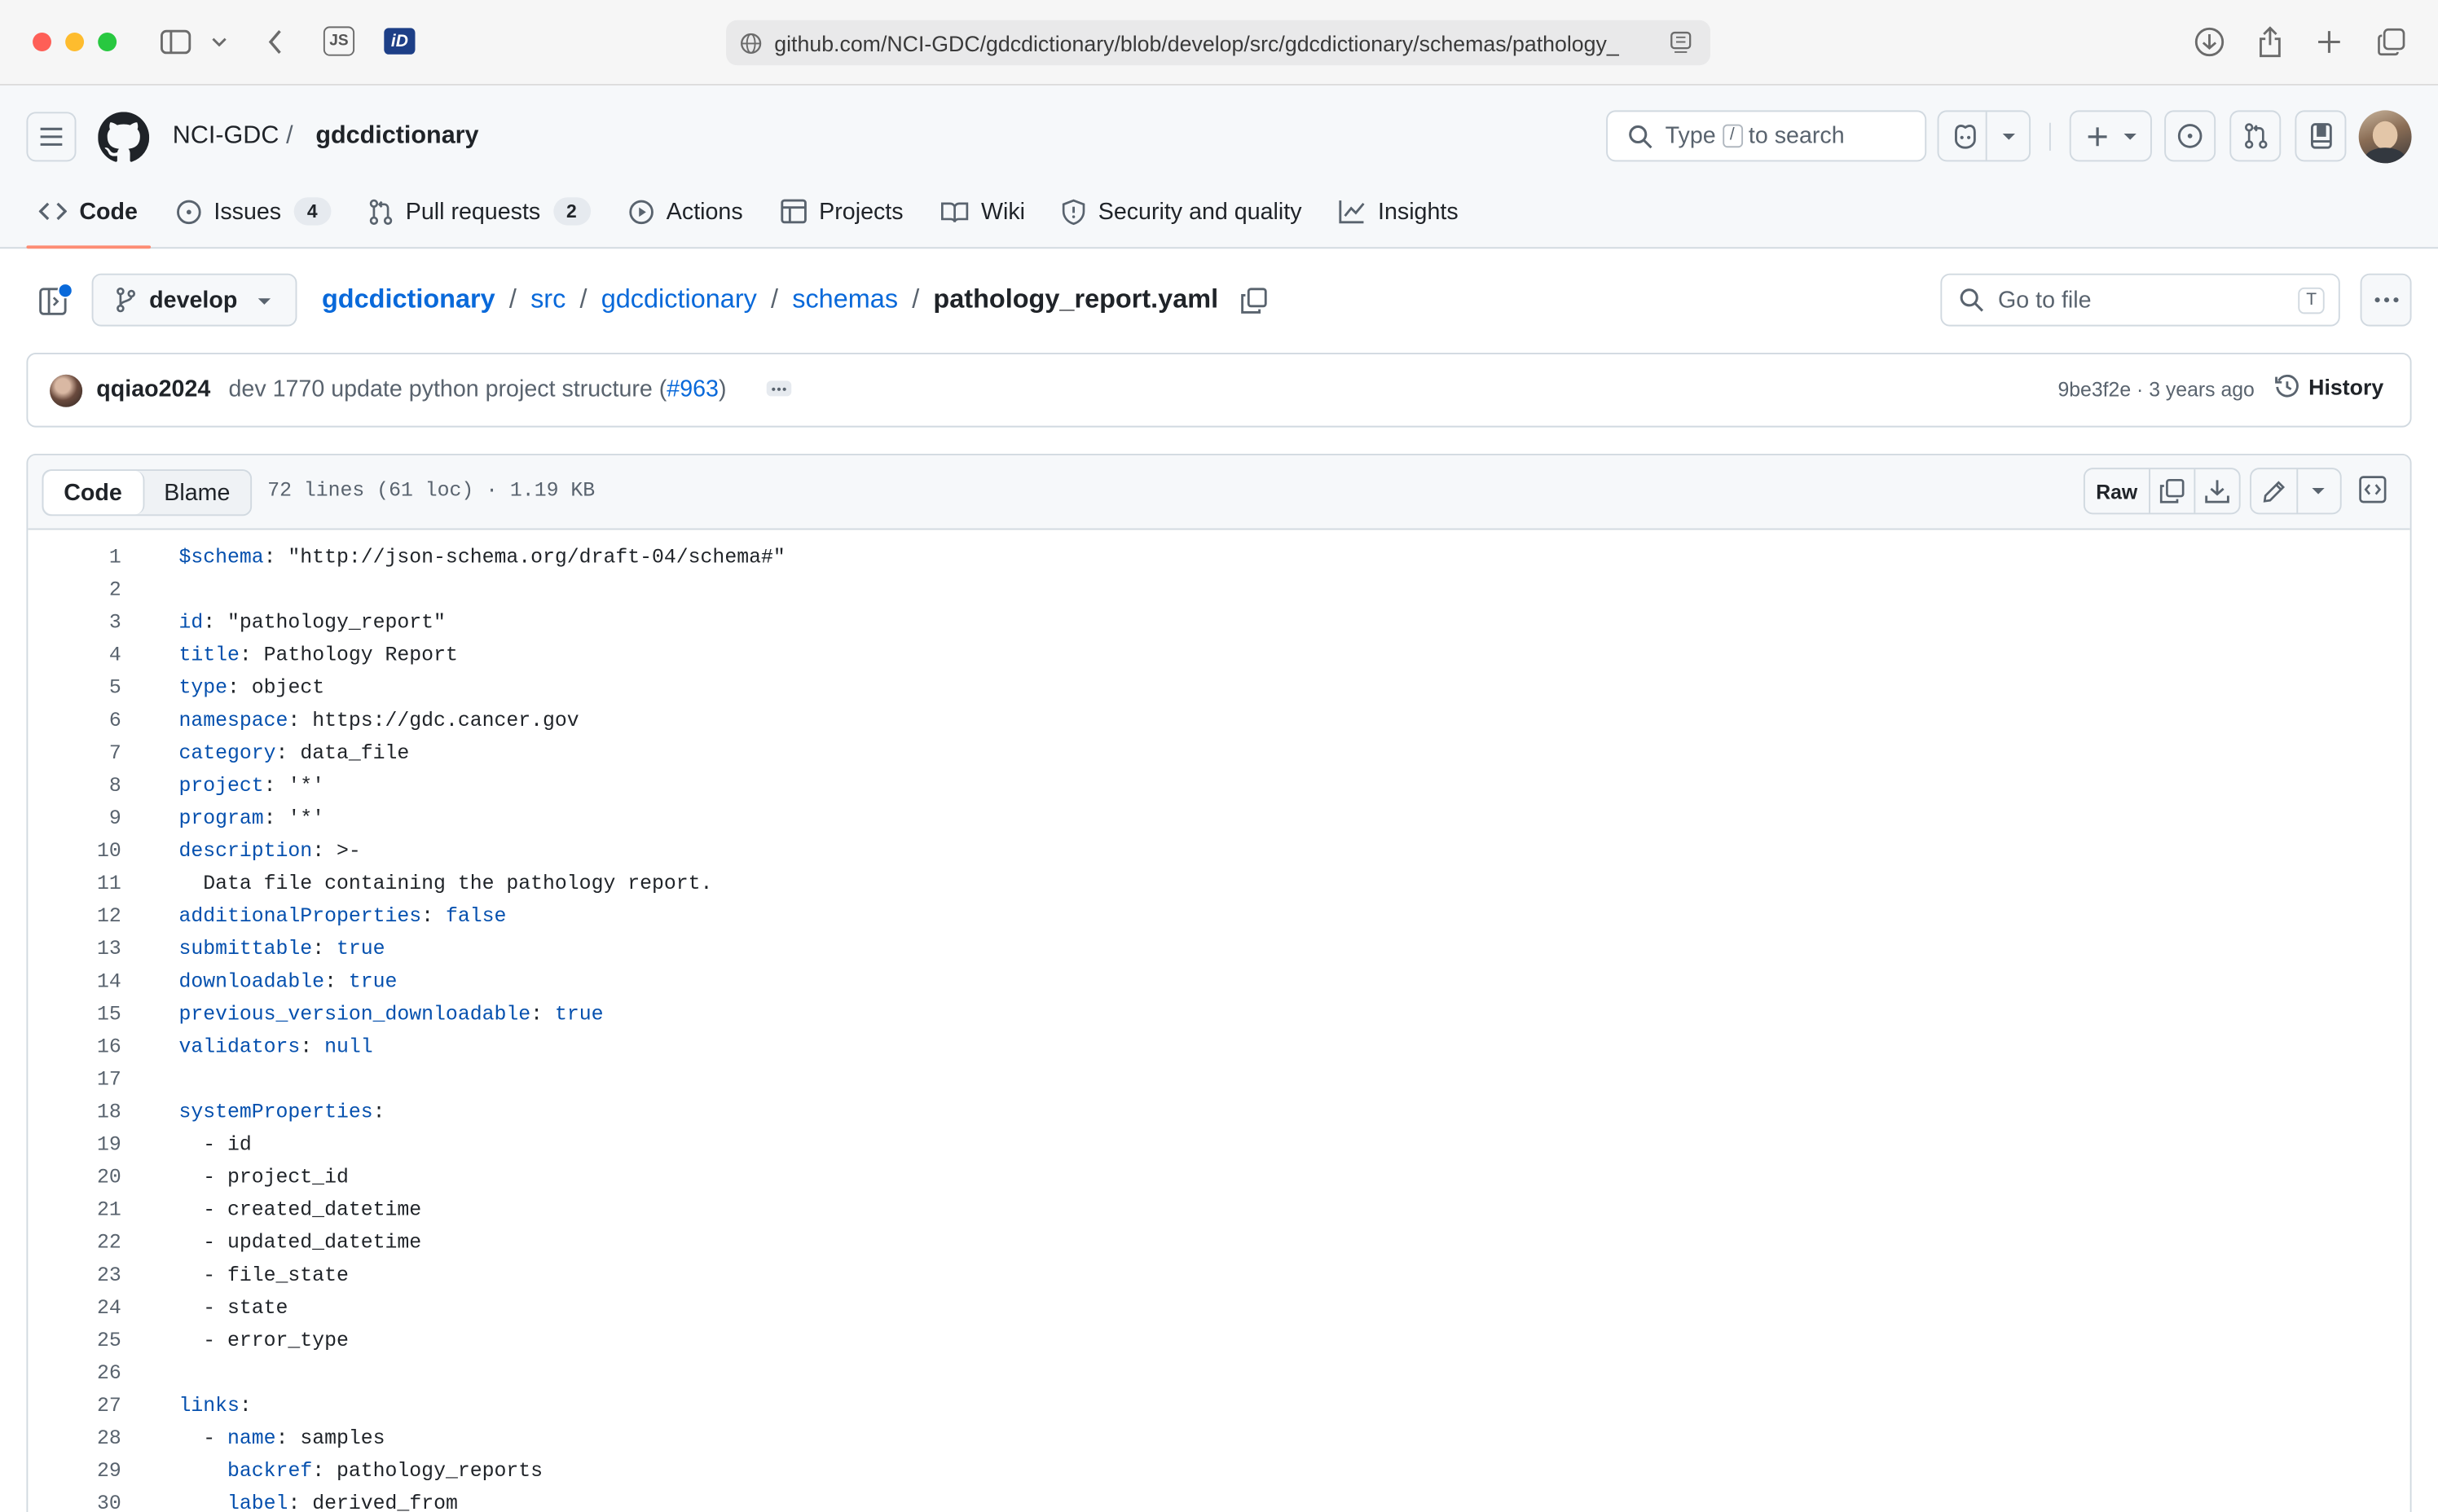 This screenshot has width=2438, height=1512. I want to click on tab-pull-requests: Pull requests 2, so click(479, 212).